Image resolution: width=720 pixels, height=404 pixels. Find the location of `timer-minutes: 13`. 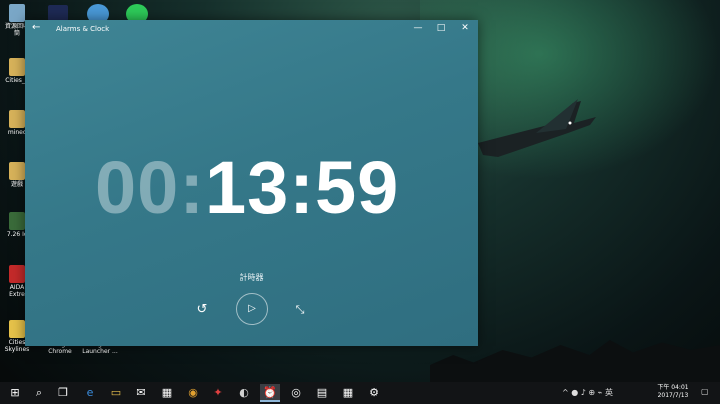

timer-minutes: 13 is located at coordinates (247, 187).